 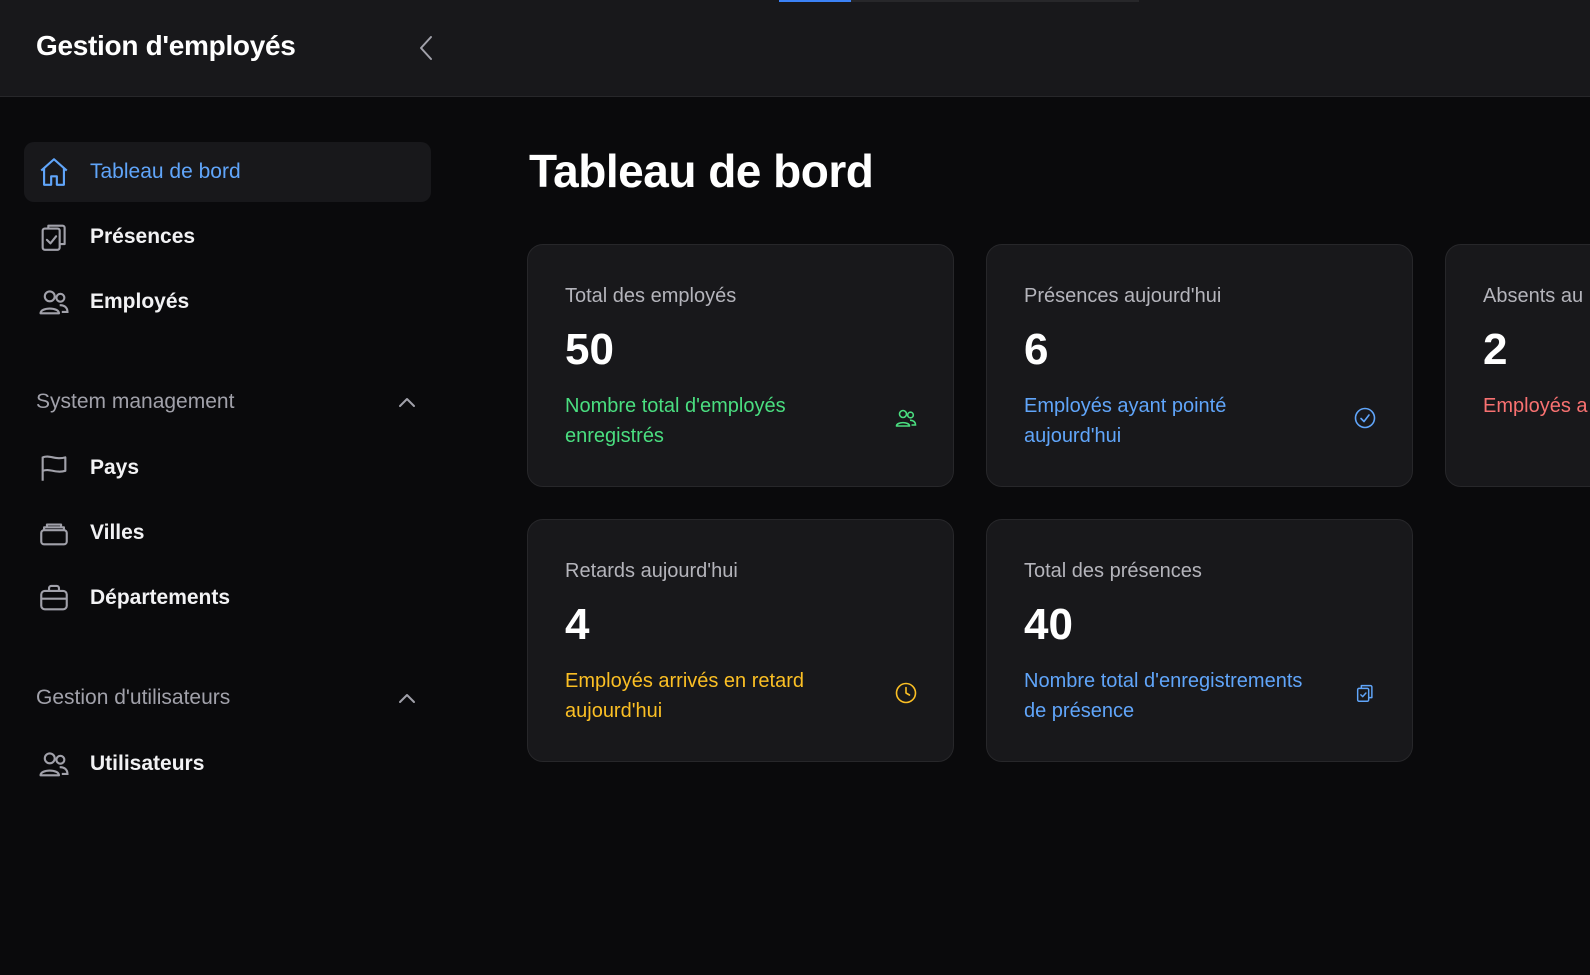 I want to click on sidebar-item-label: Villes, so click(x=117, y=532).